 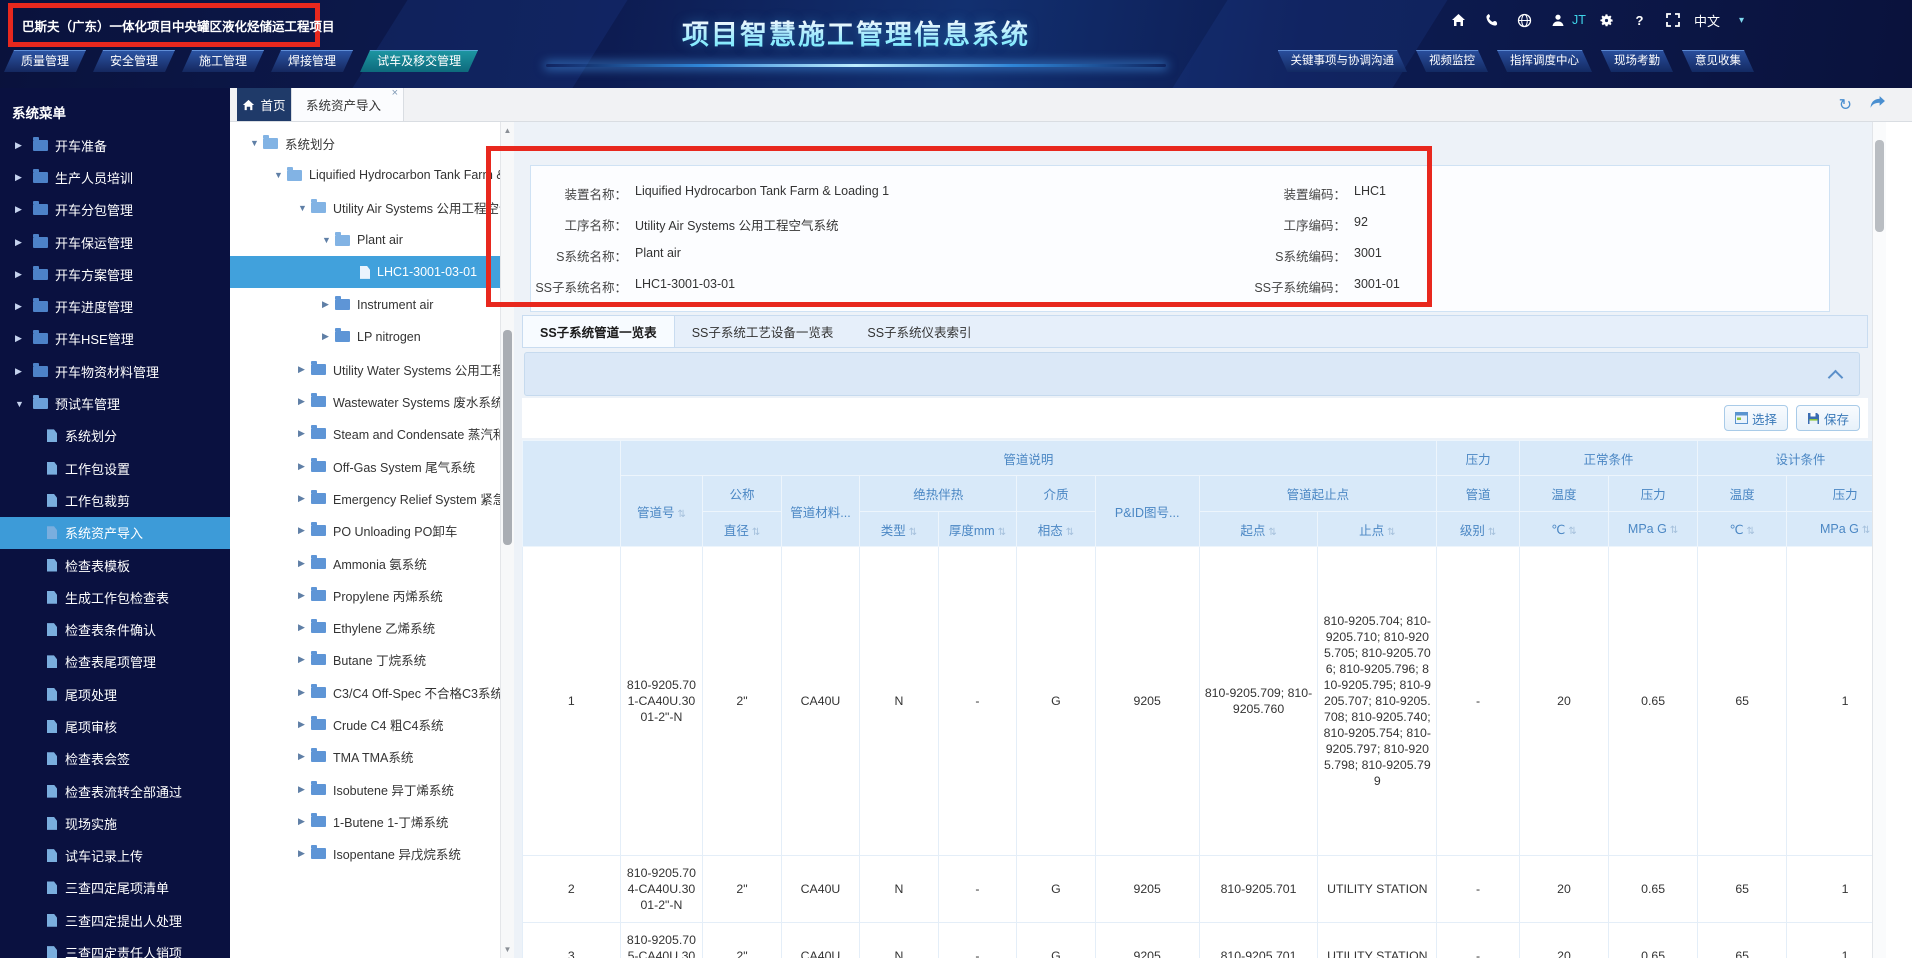 What do you see at coordinates (919, 331) in the screenshot?
I see `subtab-instrument-index: SS子系统仪表索引` at bounding box center [919, 331].